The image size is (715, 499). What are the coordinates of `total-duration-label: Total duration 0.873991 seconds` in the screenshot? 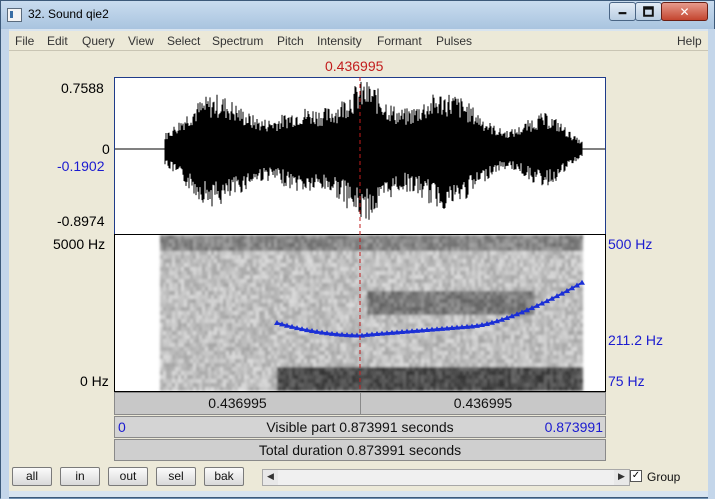 It's located at (360, 450).